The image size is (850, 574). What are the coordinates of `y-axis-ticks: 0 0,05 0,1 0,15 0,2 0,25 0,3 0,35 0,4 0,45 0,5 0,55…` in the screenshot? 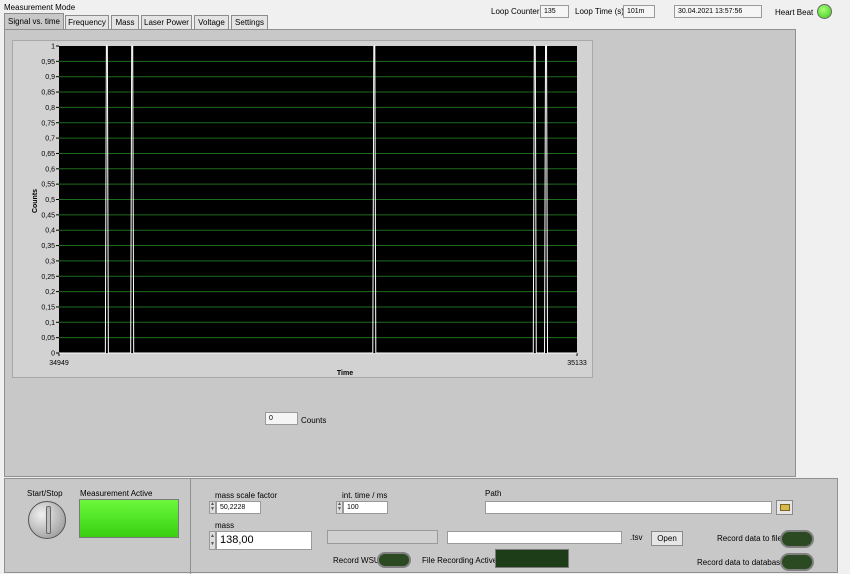 It's located at (50, 201).